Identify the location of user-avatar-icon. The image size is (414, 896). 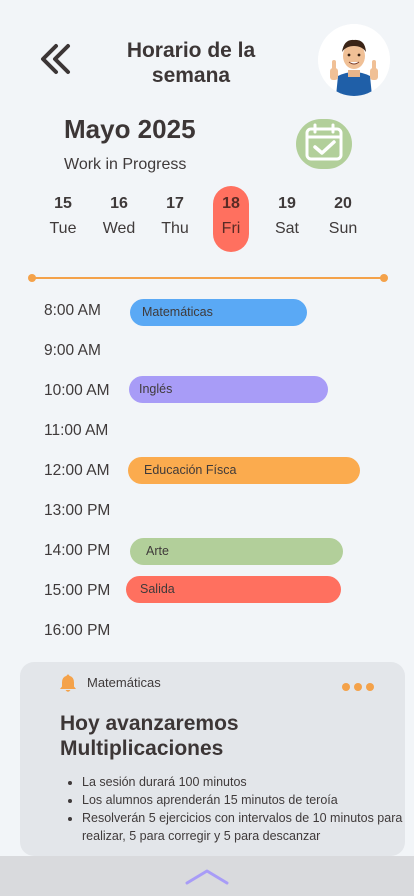
(354, 60).